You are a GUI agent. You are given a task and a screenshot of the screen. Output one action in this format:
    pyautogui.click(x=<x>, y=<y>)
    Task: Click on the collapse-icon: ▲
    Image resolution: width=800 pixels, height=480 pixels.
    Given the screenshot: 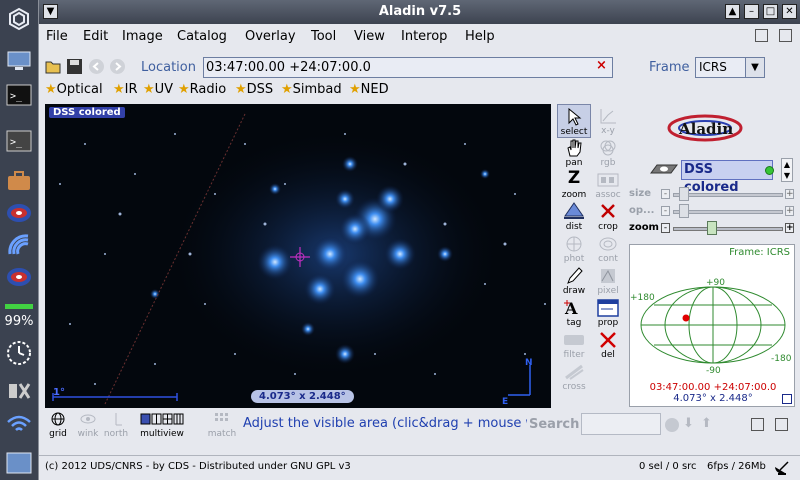 What is the action you would take?
    pyautogui.click(x=732, y=11)
    